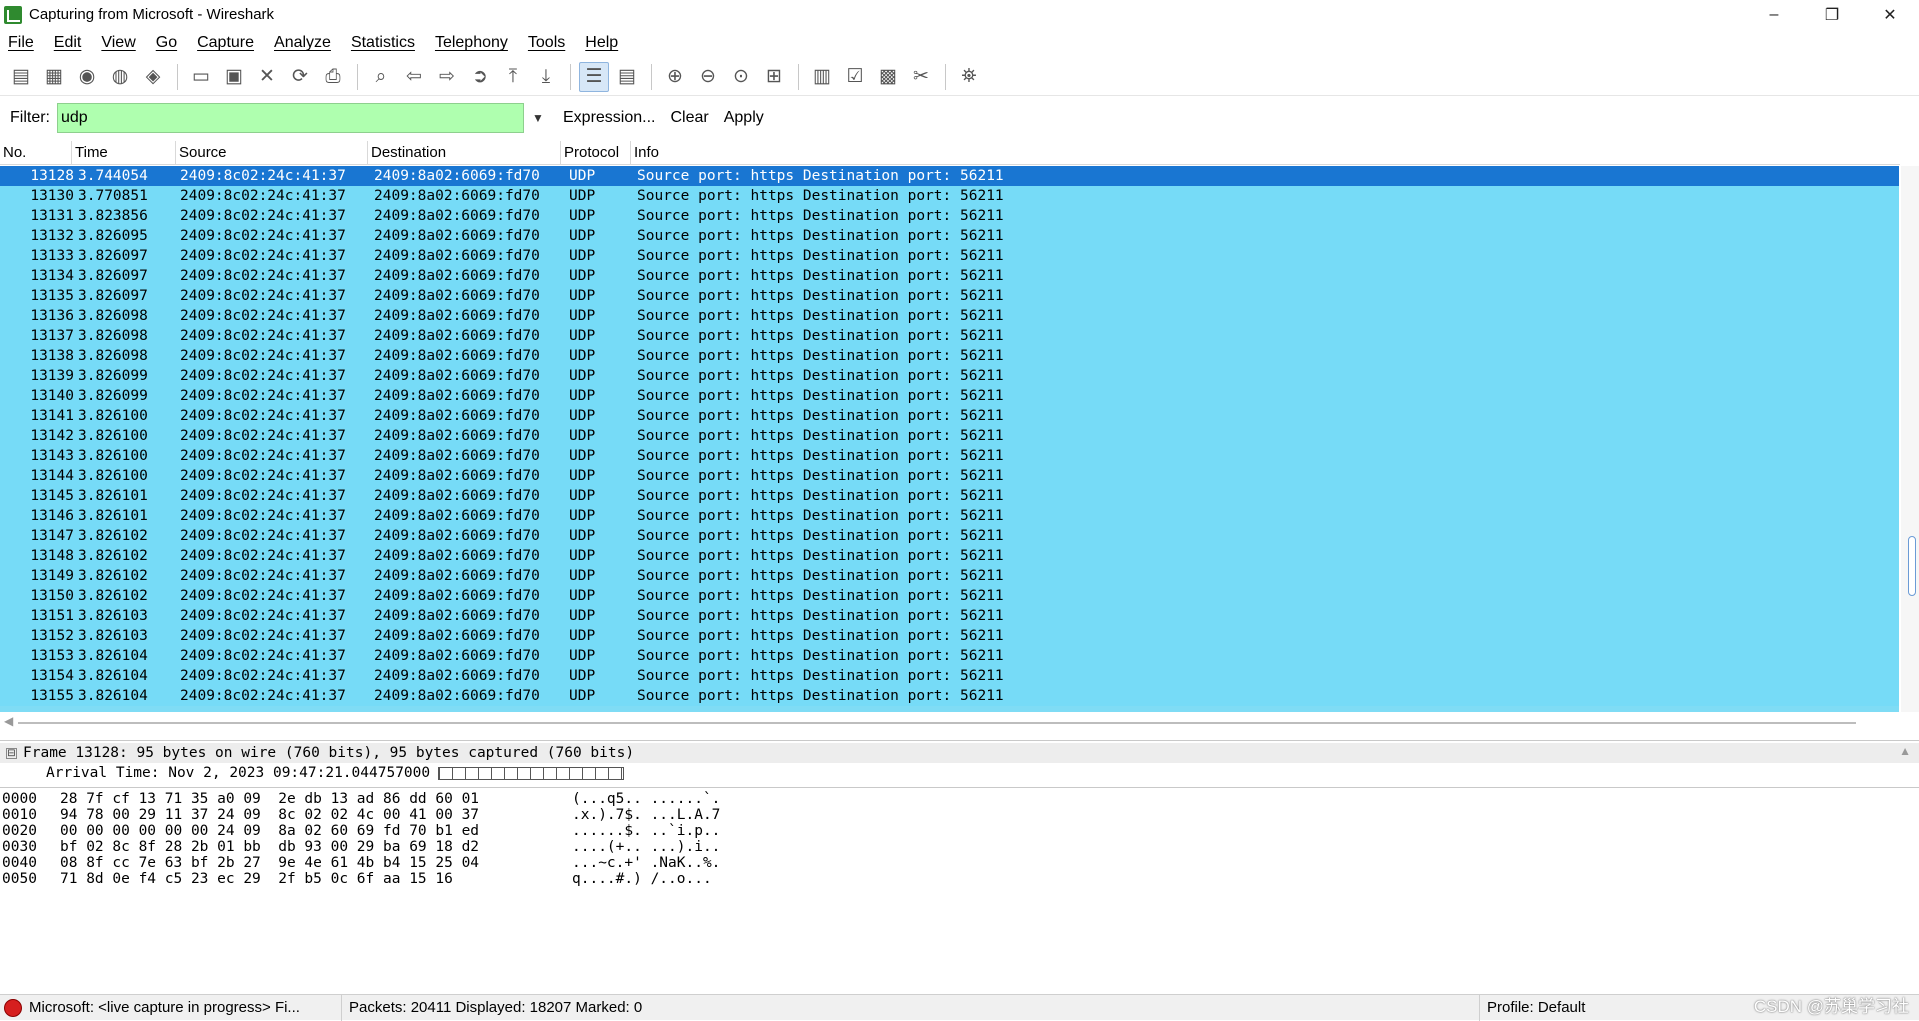 The image size is (1919, 1021). What do you see at coordinates (68, 43) in the screenshot?
I see `menu-edit: Edit` at bounding box center [68, 43].